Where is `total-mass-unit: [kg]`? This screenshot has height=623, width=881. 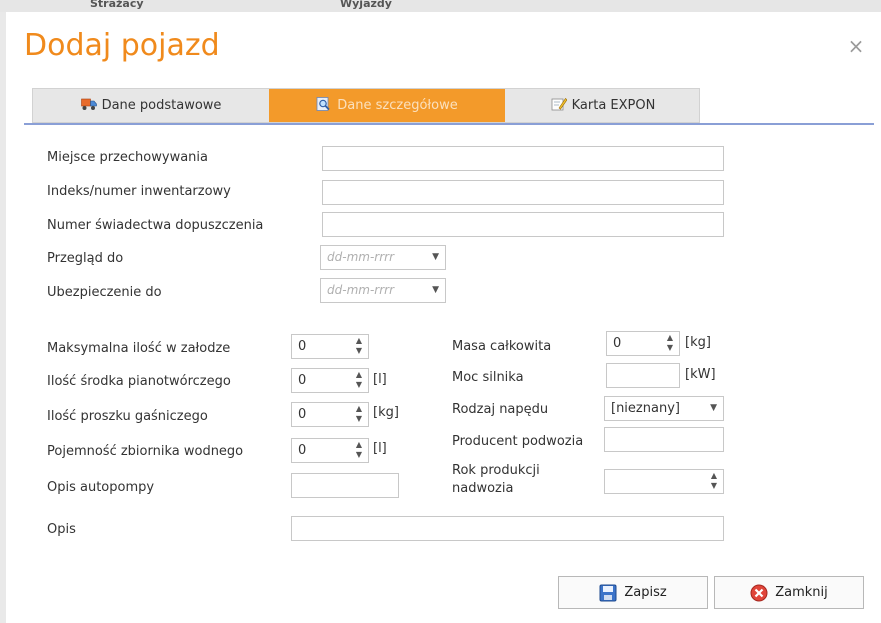 total-mass-unit: [kg] is located at coordinates (698, 342).